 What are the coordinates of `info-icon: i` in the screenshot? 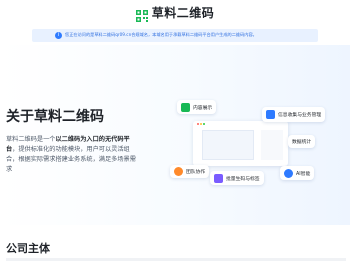 It's located at (58, 35).